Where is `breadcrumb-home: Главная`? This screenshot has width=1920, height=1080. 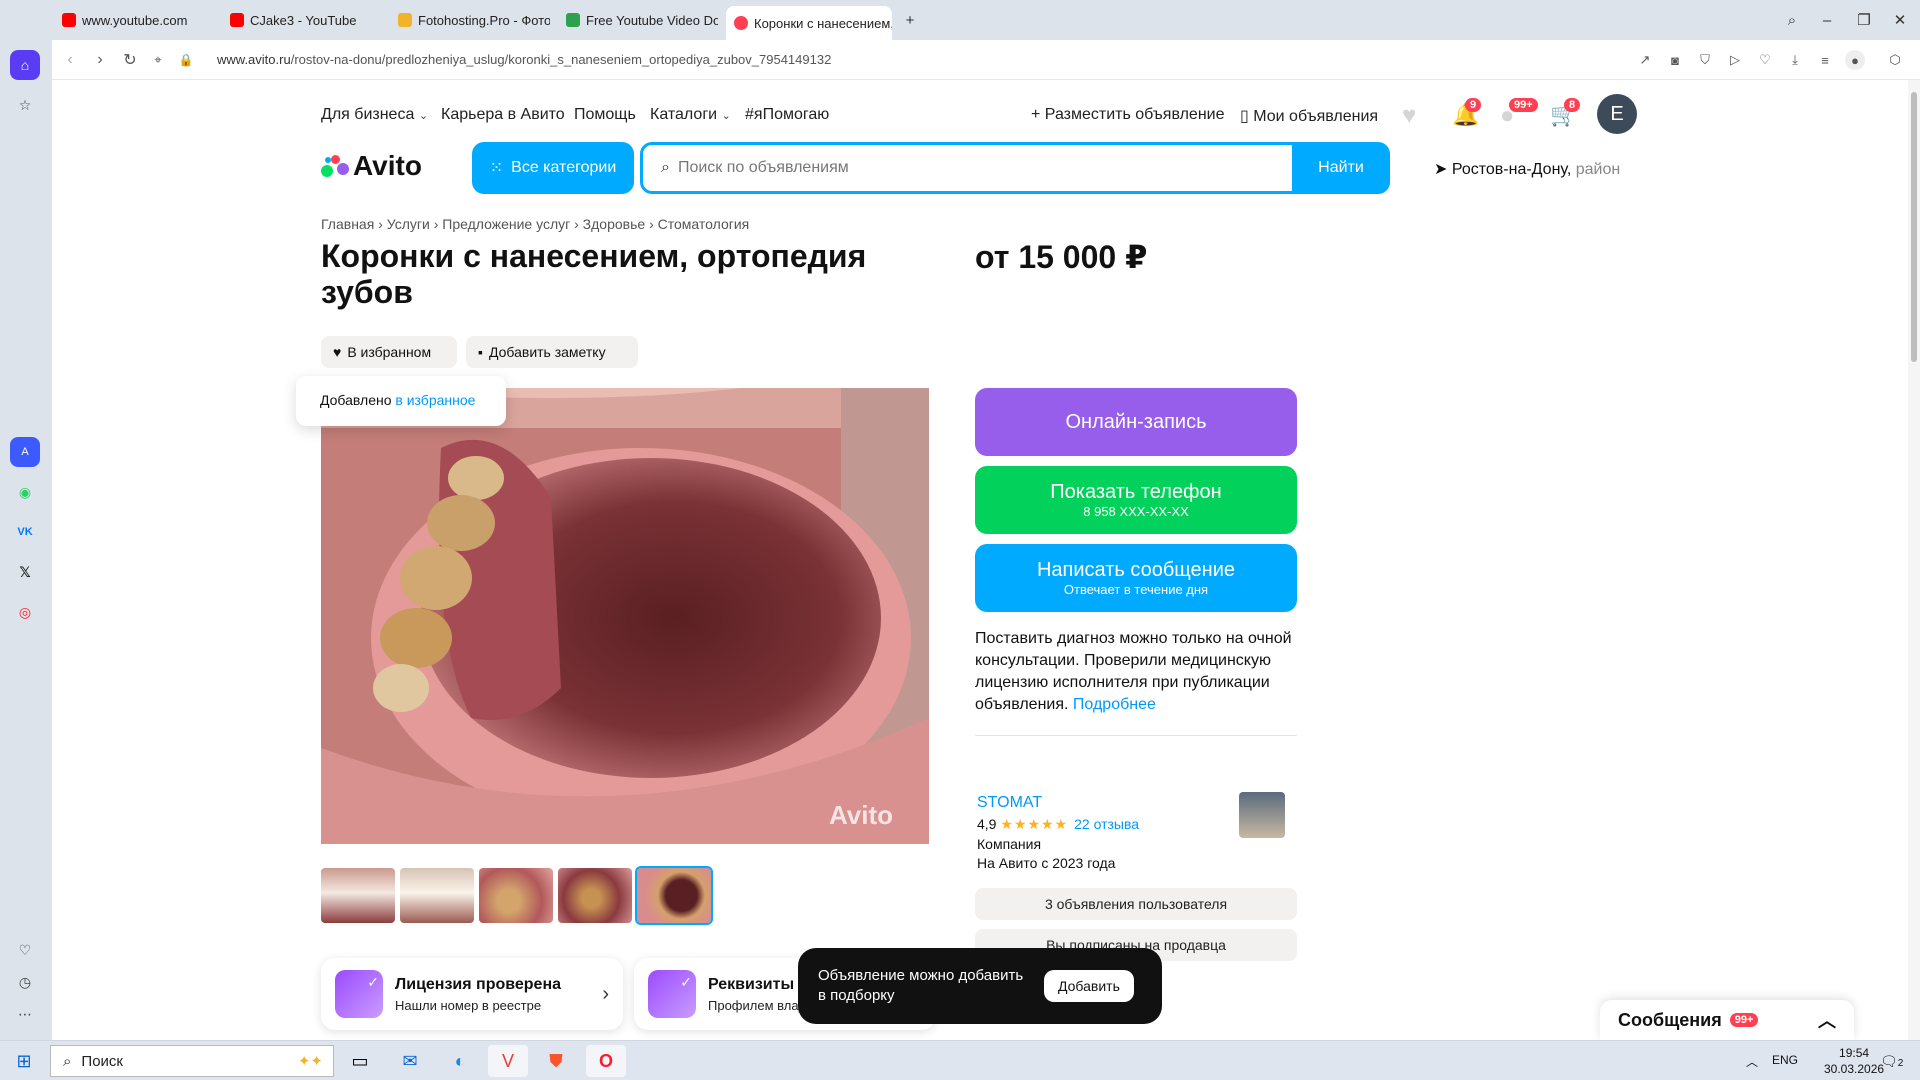 breadcrumb-home: Главная is located at coordinates (347, 224).